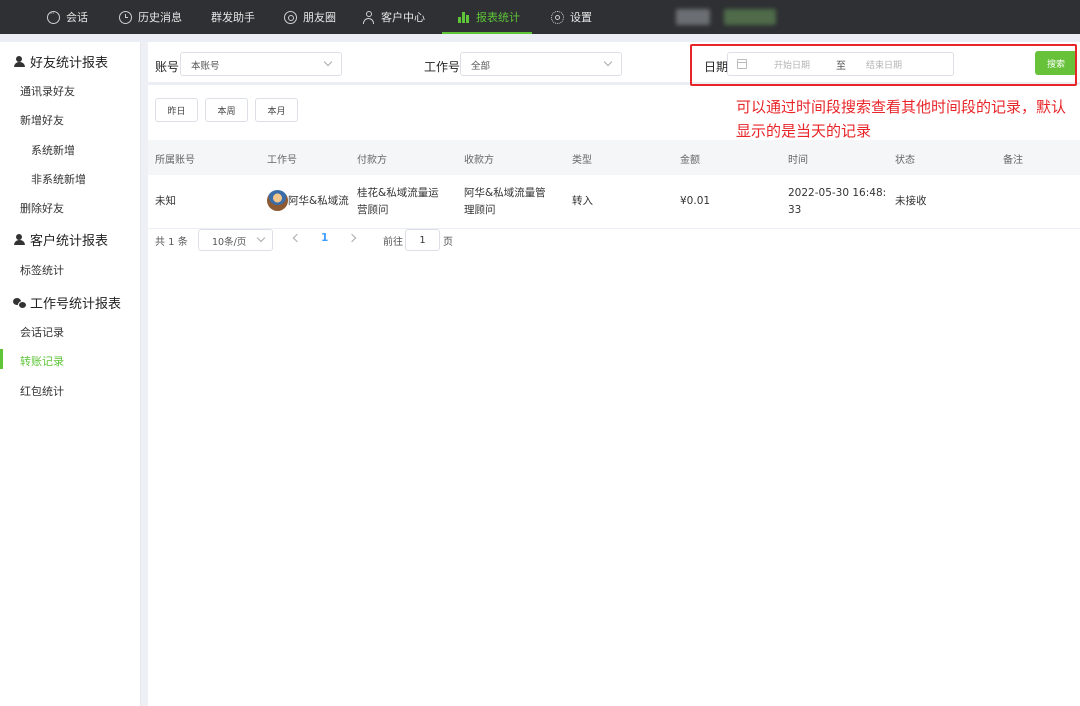 The height and width of the screenshot is (706, 1080). Describe the element at coordinates (277, 200) in the screenshot. I see `avatar` at that location.